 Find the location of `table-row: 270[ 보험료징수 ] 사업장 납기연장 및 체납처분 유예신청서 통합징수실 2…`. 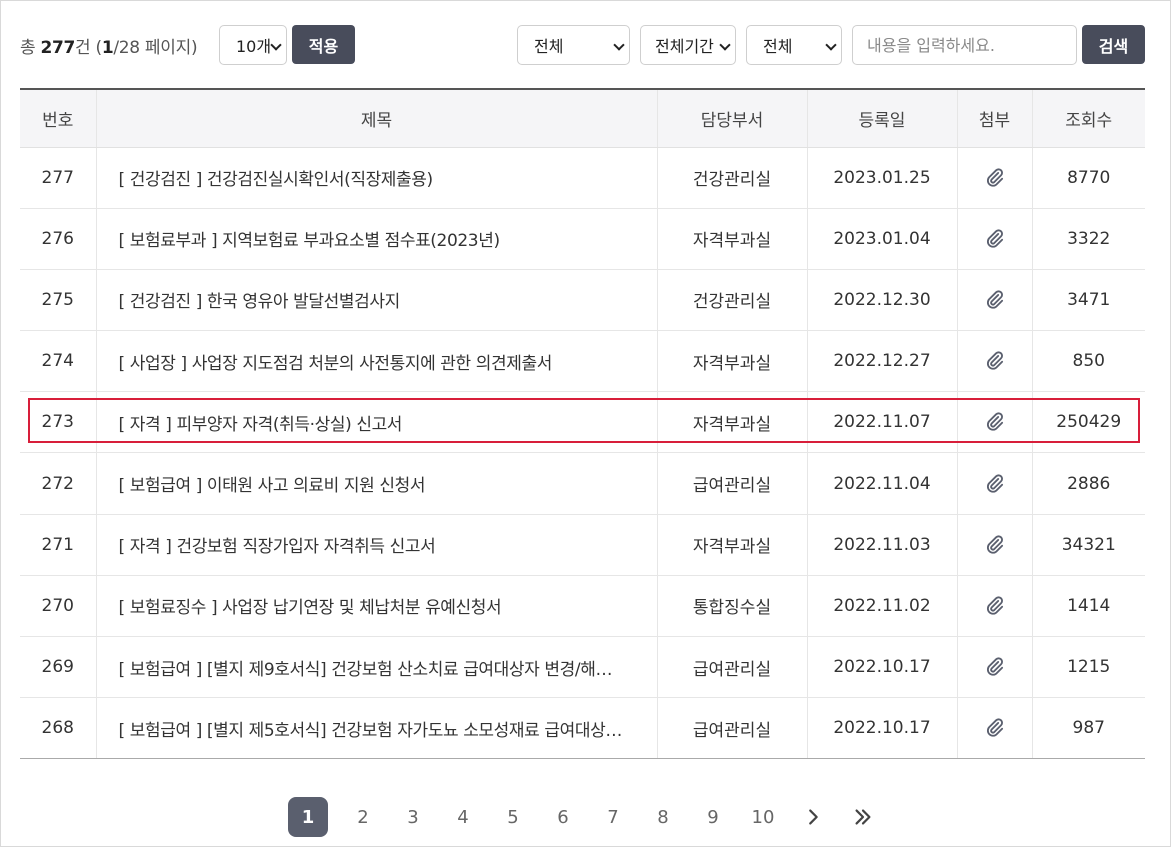

table-row: 270[ 보험료징수 ] 사업장 납기연장 및 체납처분 유예신청서 통합징수실 2… is located at coordinates (582, 606).